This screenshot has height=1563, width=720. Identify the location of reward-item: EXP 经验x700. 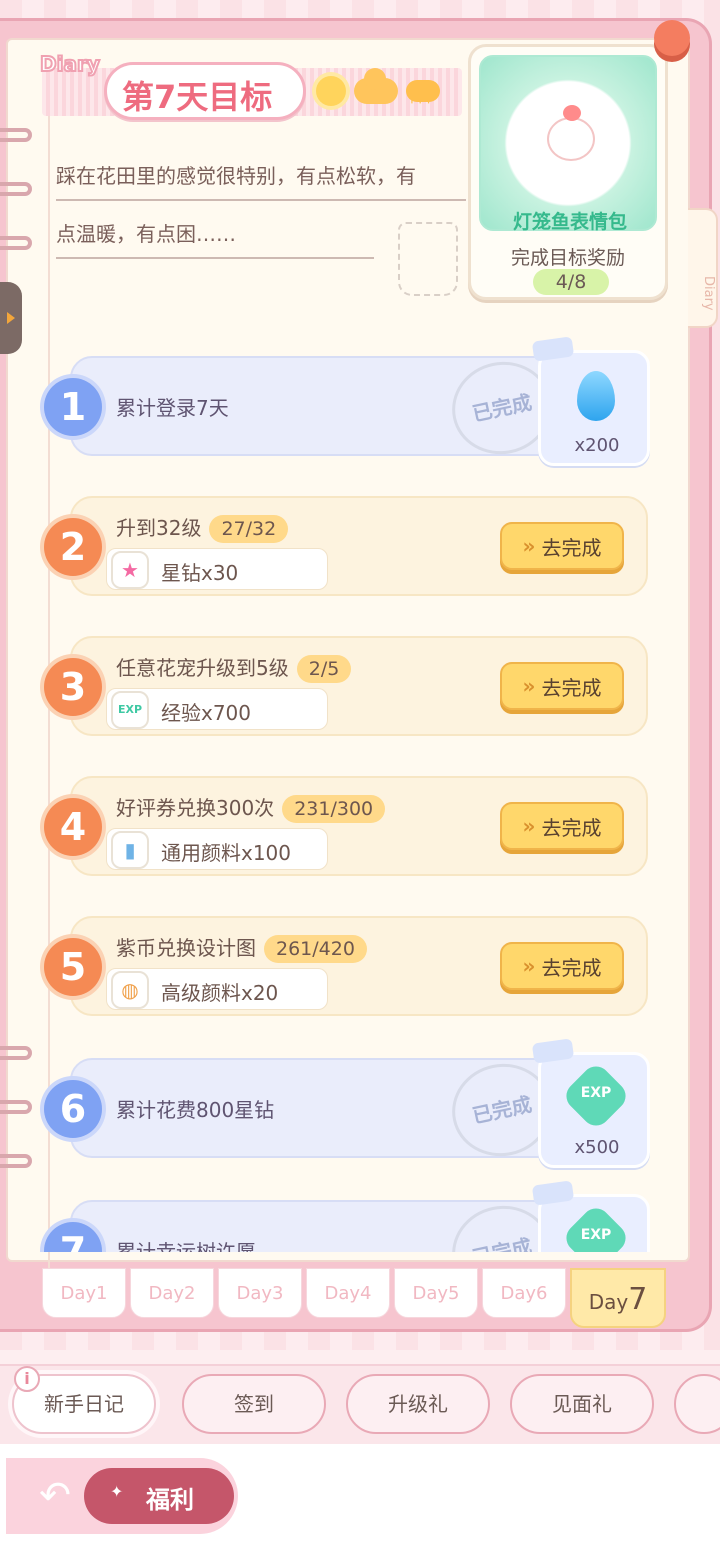
(217, 709).